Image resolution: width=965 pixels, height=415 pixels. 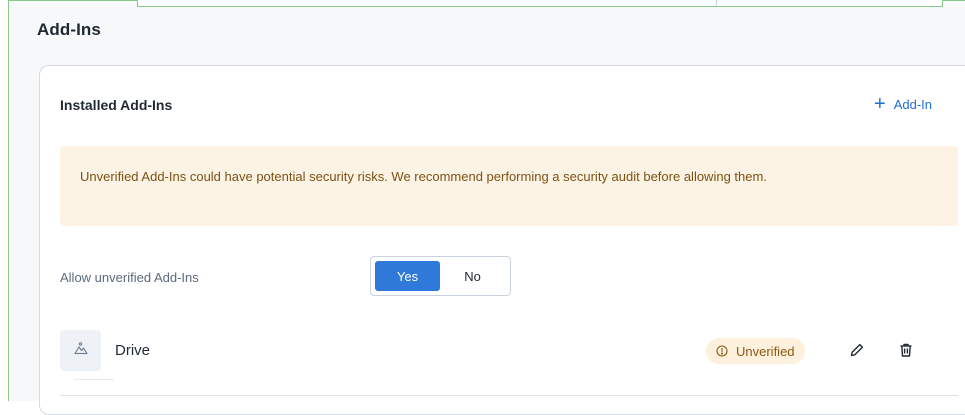 I want to click on image-placeholder-icon, so click(x=80, y=350).